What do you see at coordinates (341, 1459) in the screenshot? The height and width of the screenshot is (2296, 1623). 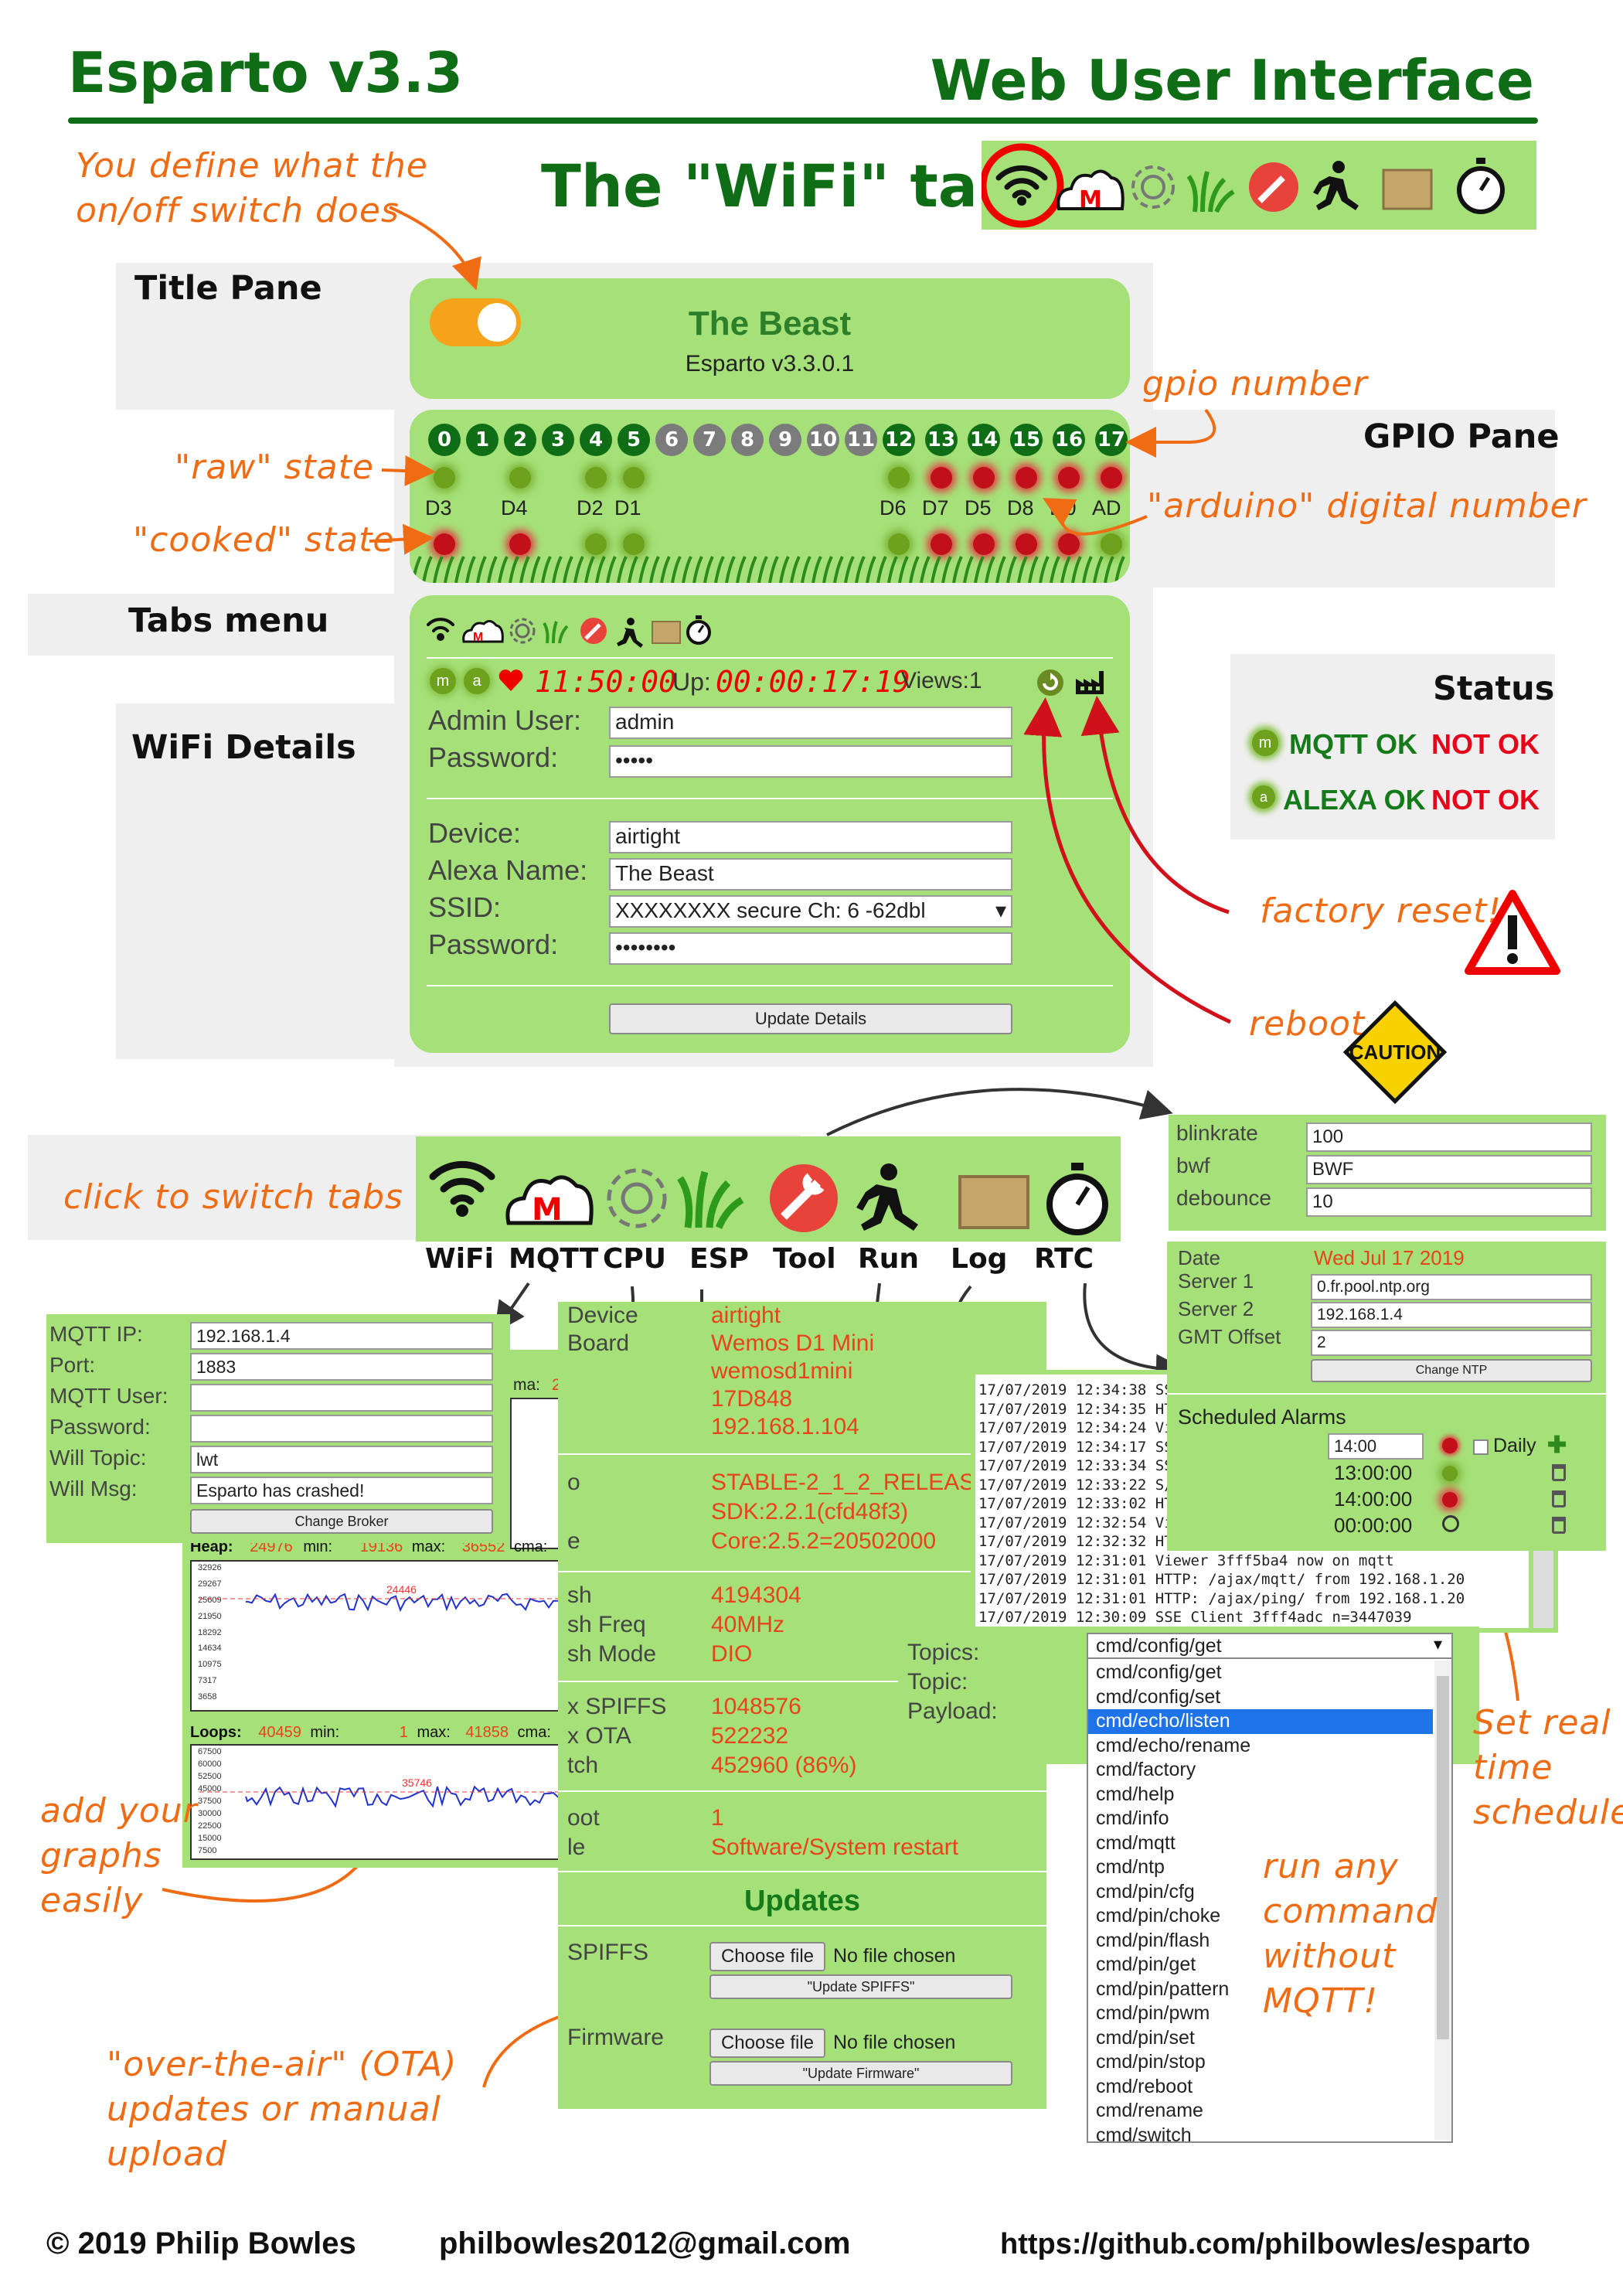 I see `mqtt-will_topic-input: lwt` at bounding box center [341, 1459].